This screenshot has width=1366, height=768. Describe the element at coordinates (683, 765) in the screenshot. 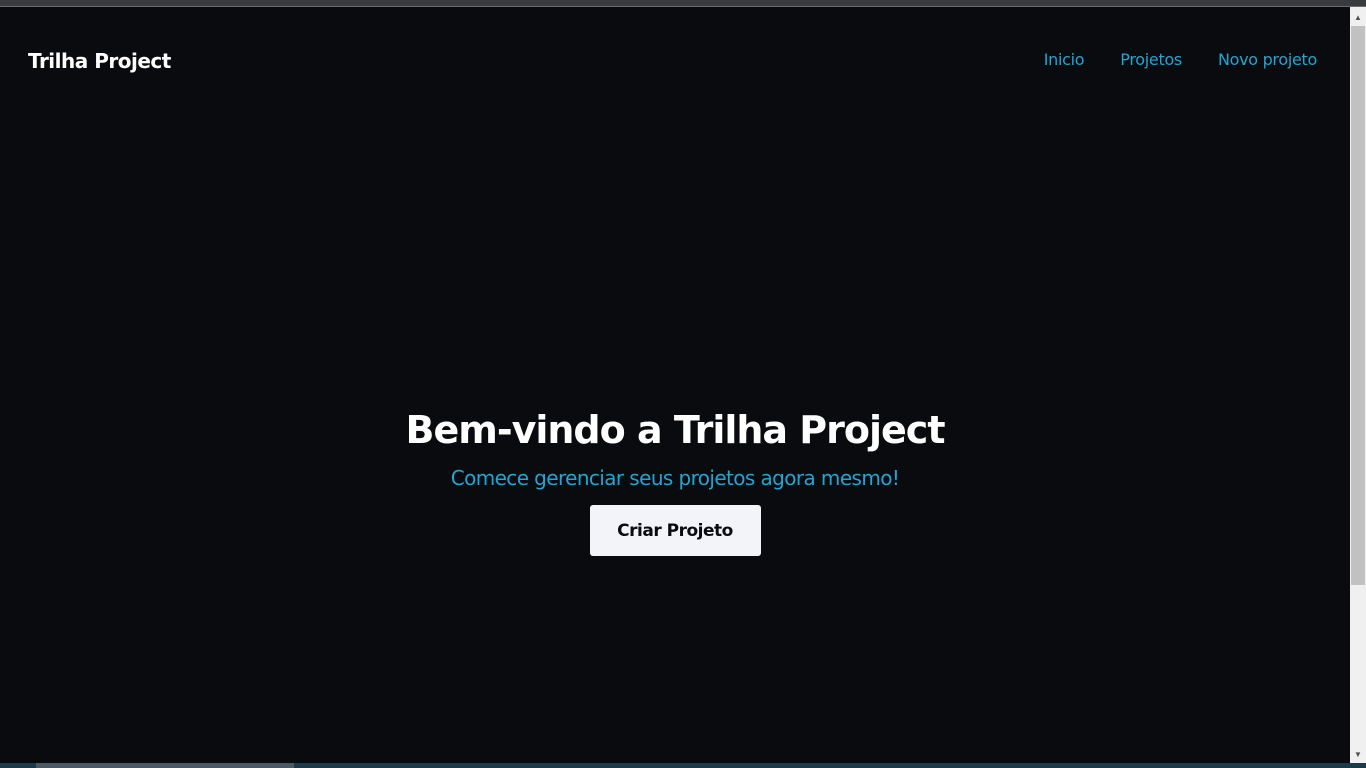

I see `taskbar` at that location.